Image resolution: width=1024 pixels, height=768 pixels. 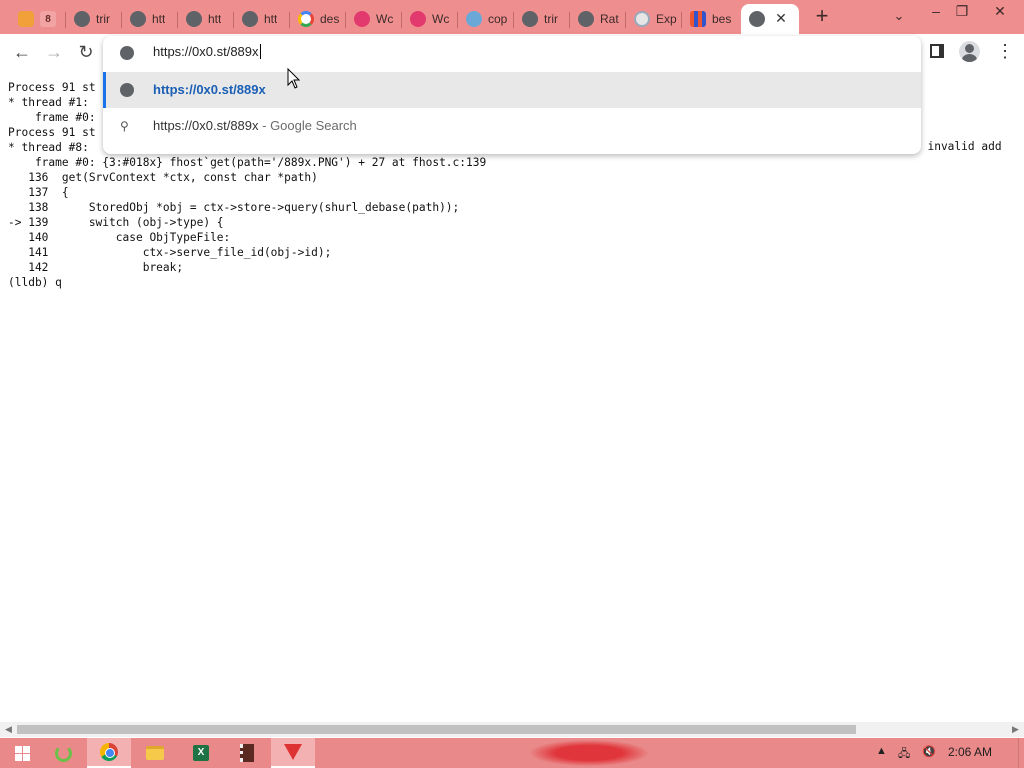 I want to click on scroll-left-icon: ◀, so click(x=8, y=729).